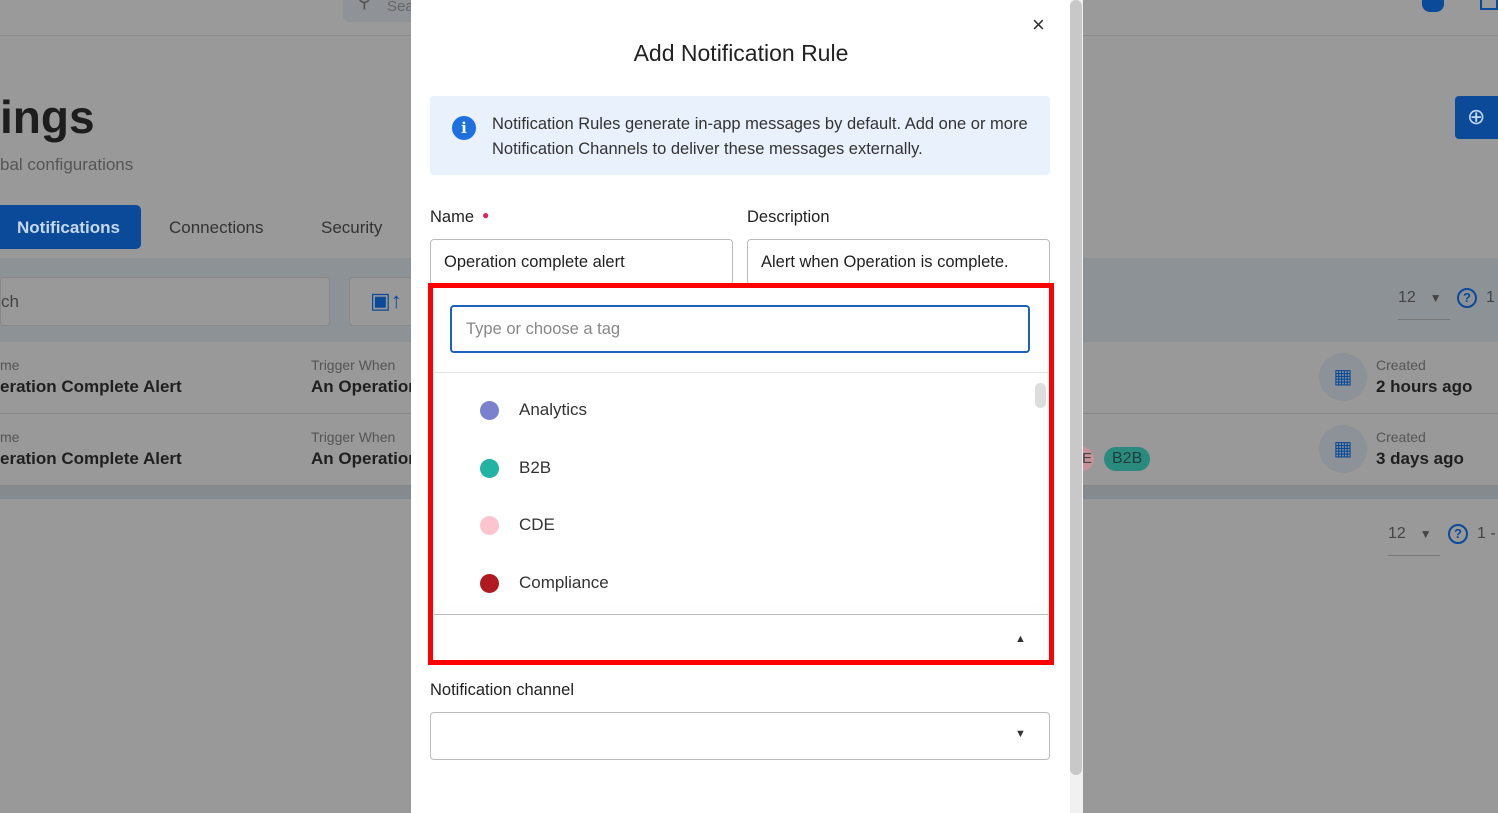 Image resolution: width=1498 pixels, height=813 pixels. What do you see at coordinates (351, 227) in the screenshot?
I see `tab-security: Security` at bounding box center [351, 227].